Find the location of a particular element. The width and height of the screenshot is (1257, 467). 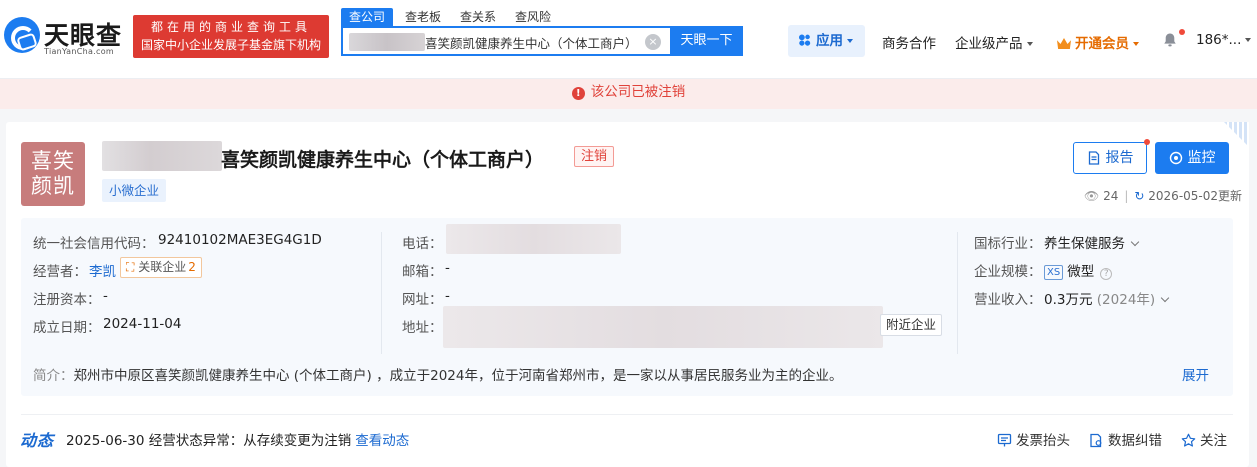

scale-badge: XS is located at coordinates (1054, 272).